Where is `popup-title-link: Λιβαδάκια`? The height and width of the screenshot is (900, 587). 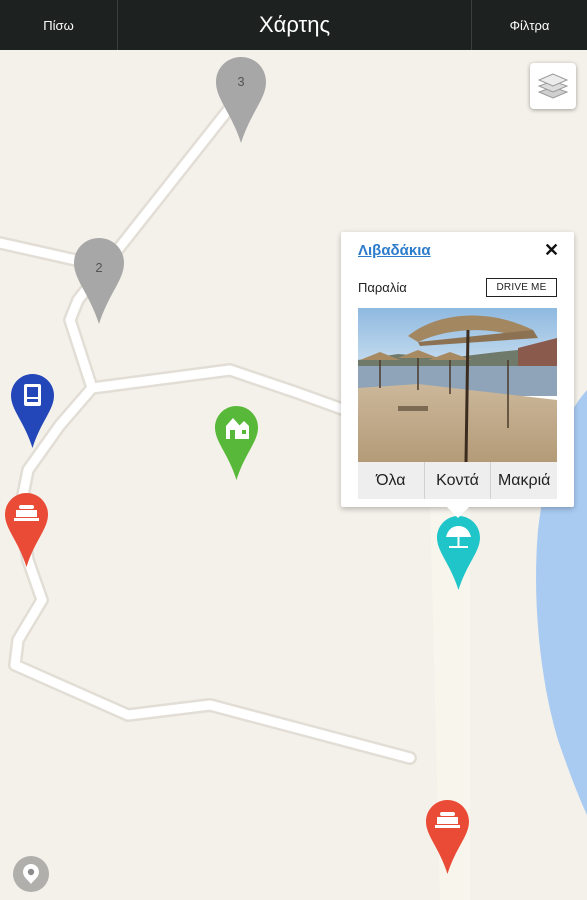 popup-title-link: Λιβαδάκια is located at coordinates (394, 250).